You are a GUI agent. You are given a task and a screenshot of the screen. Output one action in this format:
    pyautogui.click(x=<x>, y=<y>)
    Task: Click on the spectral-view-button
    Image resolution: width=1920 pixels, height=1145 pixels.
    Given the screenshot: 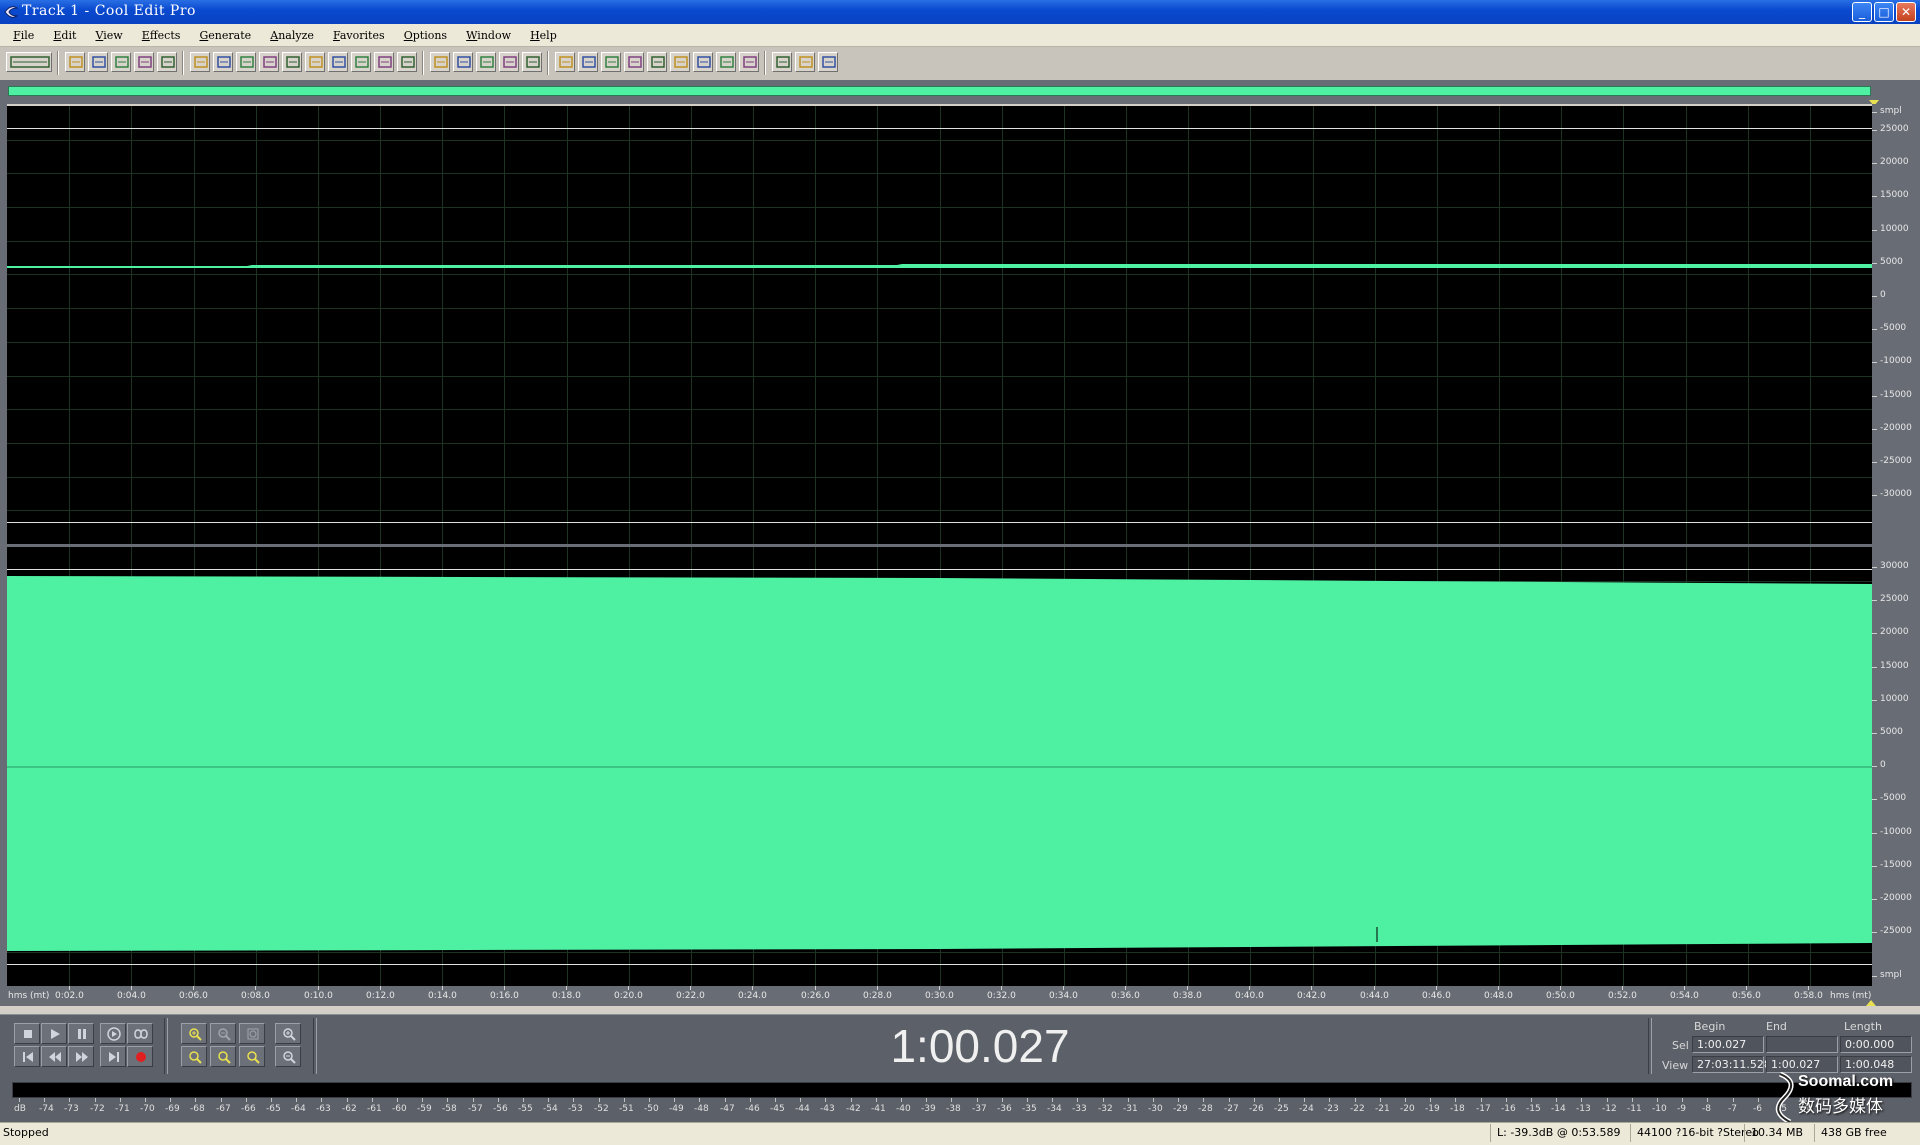 What is the action you would take?
    pyautogui.click(x=440, y=62)
    